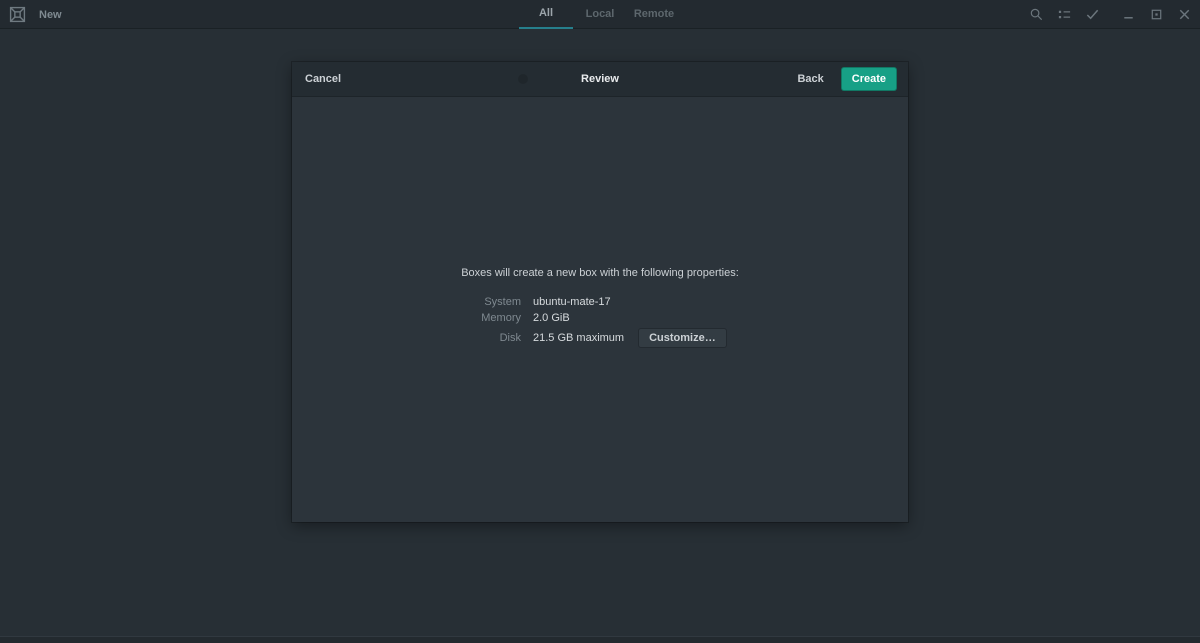 The width and height of the screenshot is (1200, 643). I want to click on memory-value: 2.0 GiB, so click(551, 318).